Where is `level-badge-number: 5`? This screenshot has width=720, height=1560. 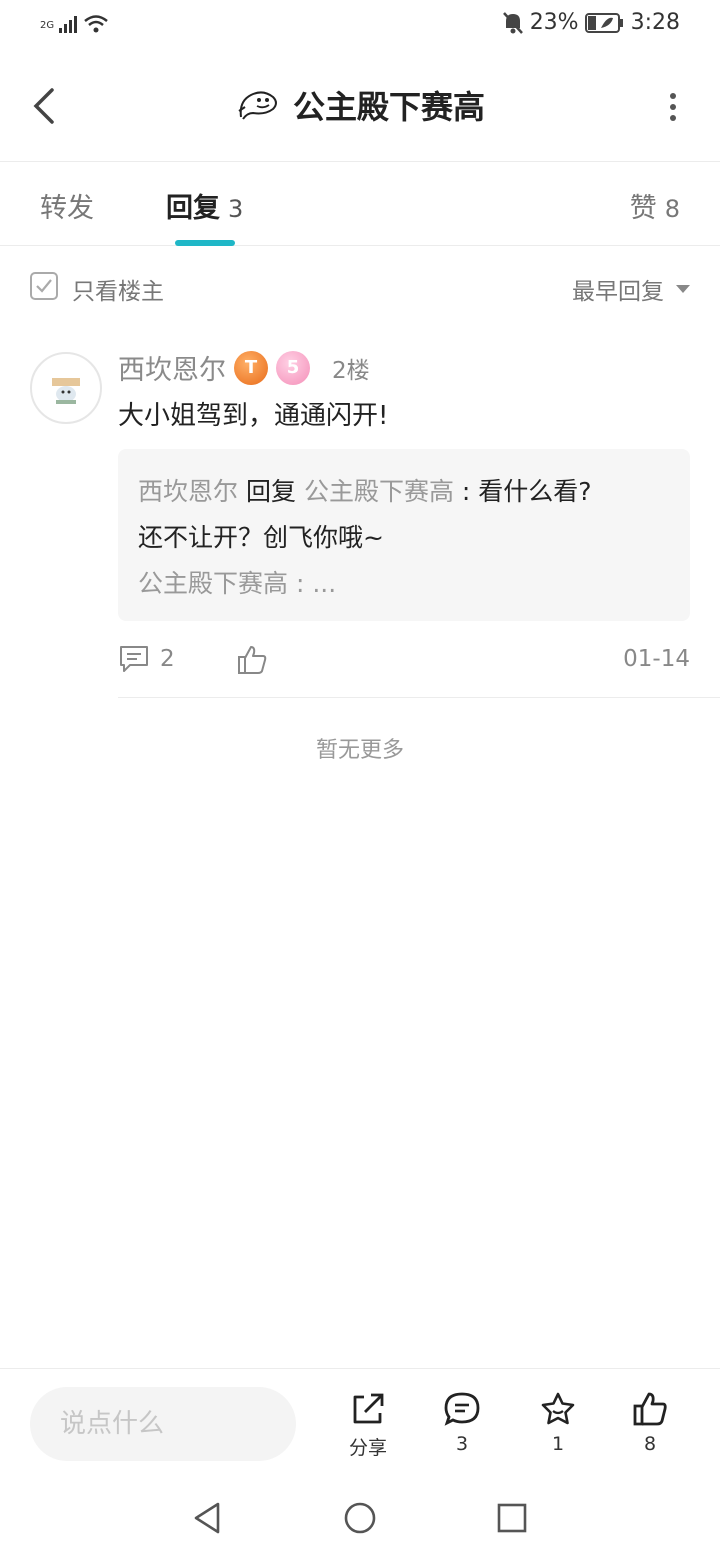 level-badge-number: 5 is located at coordinates (293, 367).